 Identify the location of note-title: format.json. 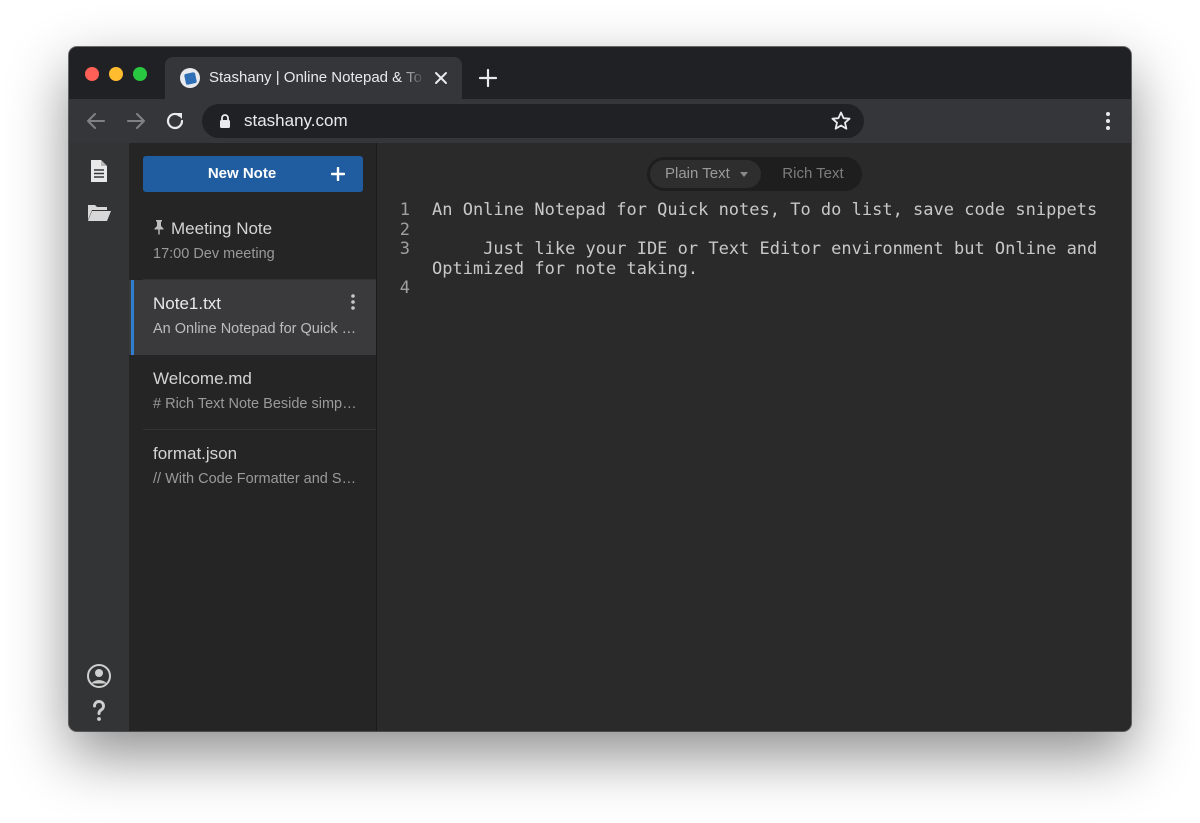
(195, 453).